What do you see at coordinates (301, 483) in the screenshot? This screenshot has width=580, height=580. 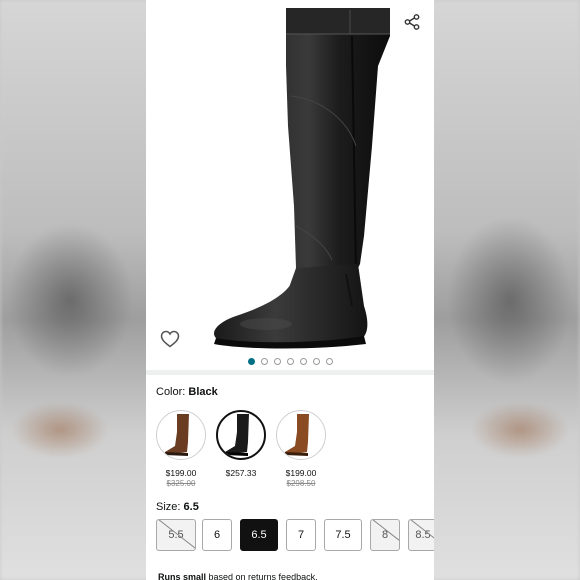 I see `swatch-list-price: $298.50` at bounding box center [301, 483].